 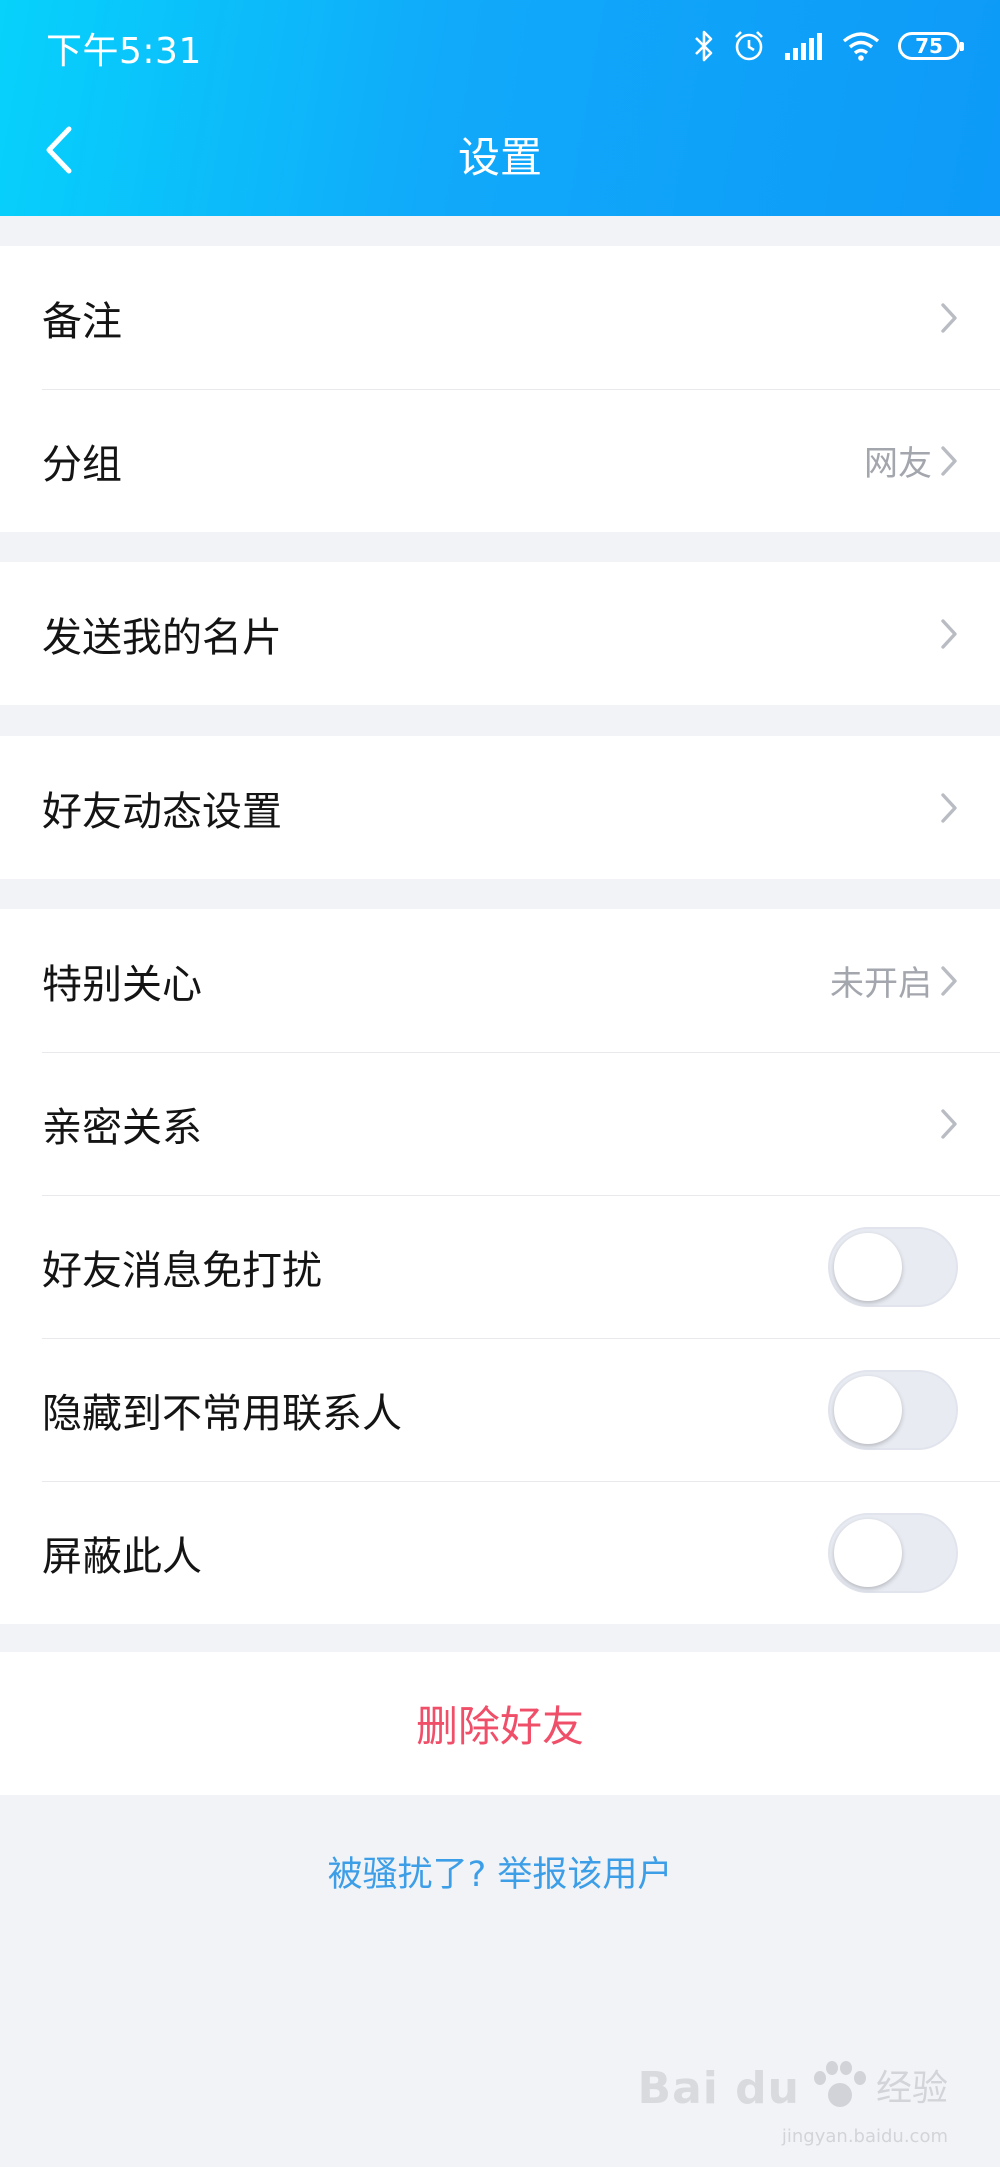 What do you see at coordinates (162, 637) in the screenshot?
I see `row-label: 发送我的名片` at bounding box center [162, 637].